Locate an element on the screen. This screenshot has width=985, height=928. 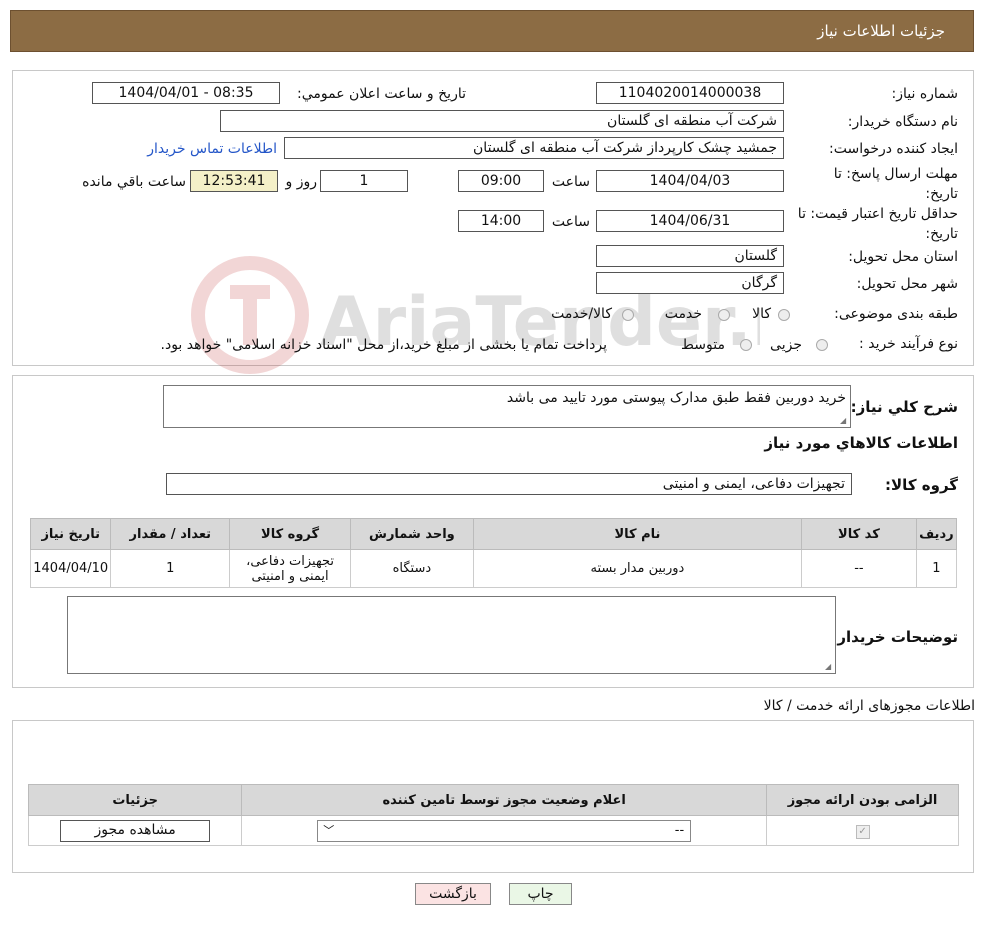
price-validity-date-field: 1404/06/31 is located at coordinates (690, 221).